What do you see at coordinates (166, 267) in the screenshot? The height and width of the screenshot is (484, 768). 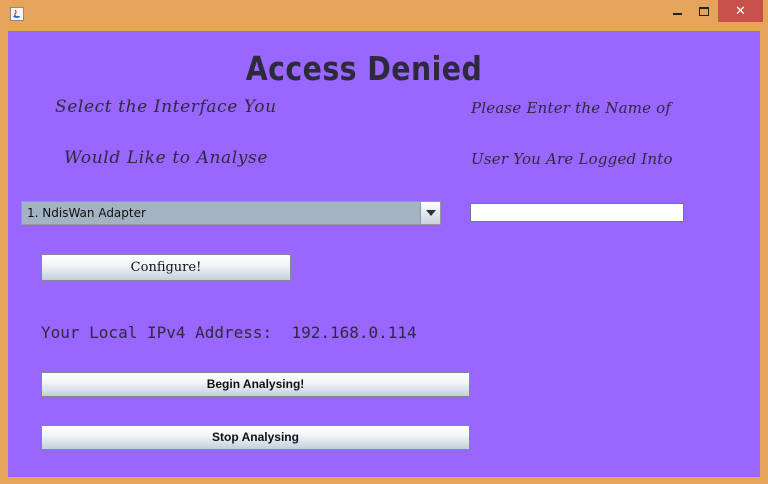 I see `configure-button: Configure!` at bounding box center [166, 267].